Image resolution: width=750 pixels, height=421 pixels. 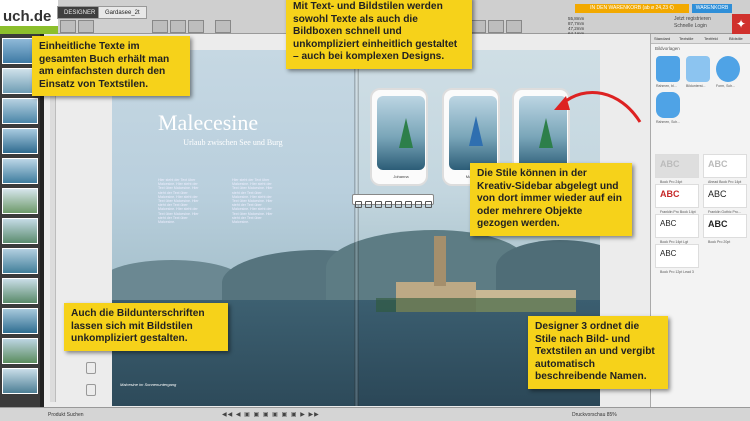 I want to click on layout-tool-icon, so click(x=223, y=26).